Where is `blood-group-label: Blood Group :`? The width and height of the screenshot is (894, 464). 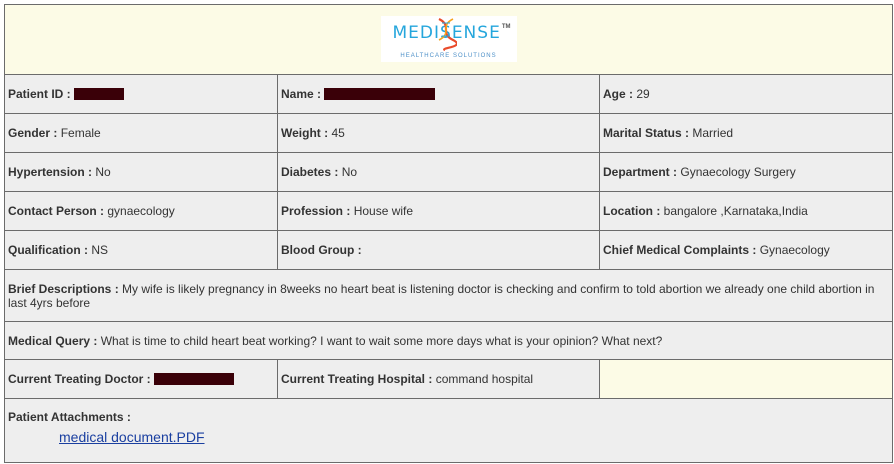
blood-group-label: Blood Group : is located at coordinates (321, 250).